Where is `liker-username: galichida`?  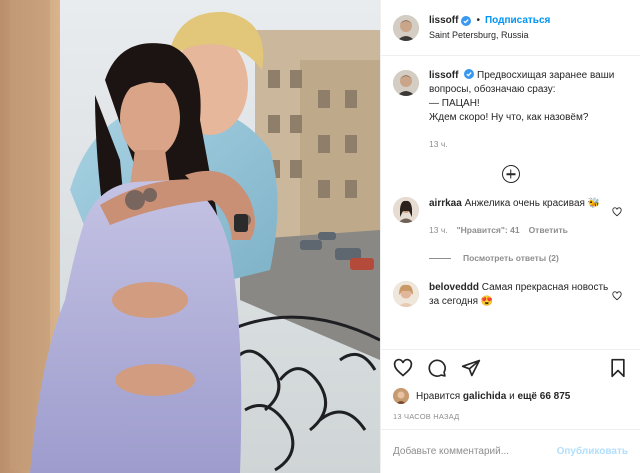 liker-username: galichida is located at coordinates (484, 396).